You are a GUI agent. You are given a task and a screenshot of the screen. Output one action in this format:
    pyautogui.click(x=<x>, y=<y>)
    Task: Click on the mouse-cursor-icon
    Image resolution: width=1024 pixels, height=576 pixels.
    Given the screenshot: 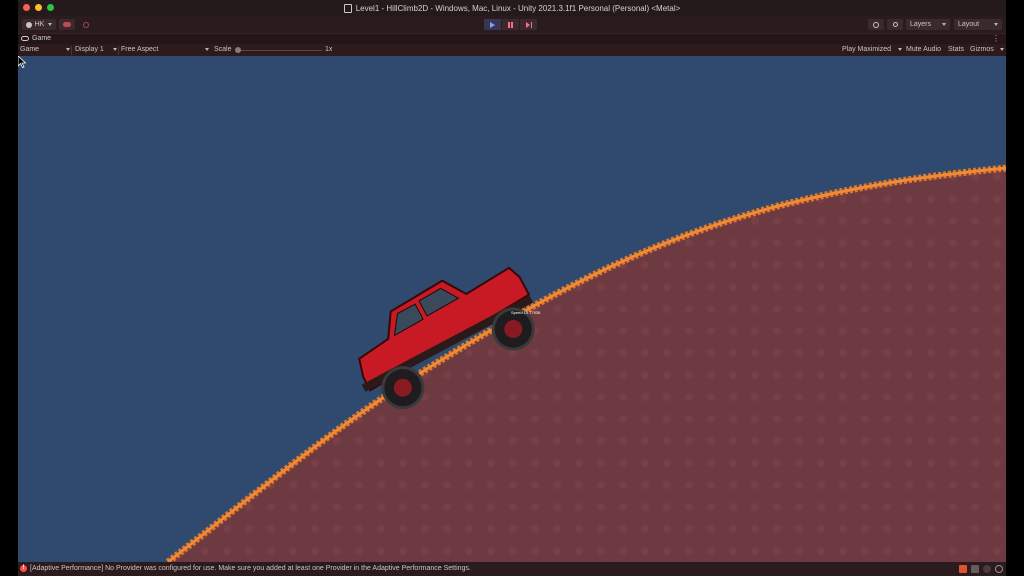 What is the action you would take?
    pyautogui.click(x=22, y=62)
    